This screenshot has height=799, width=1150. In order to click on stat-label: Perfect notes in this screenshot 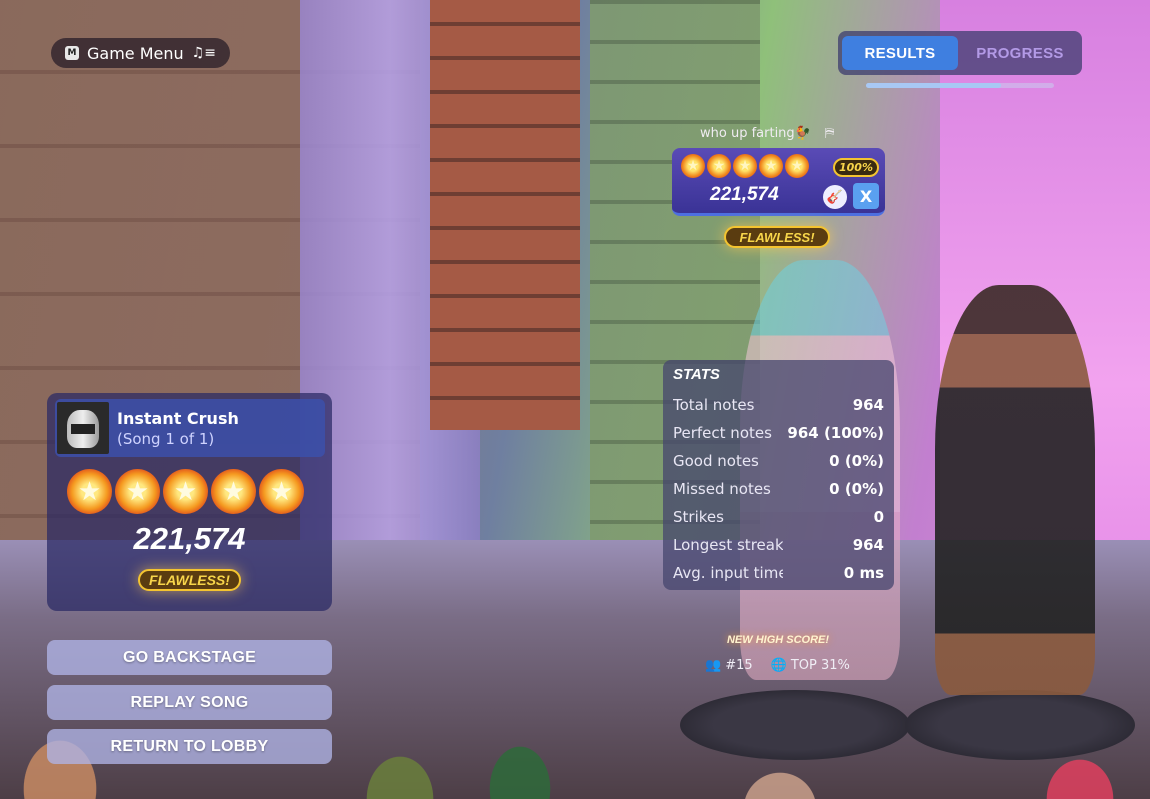, I will do `click(722, 433)`.